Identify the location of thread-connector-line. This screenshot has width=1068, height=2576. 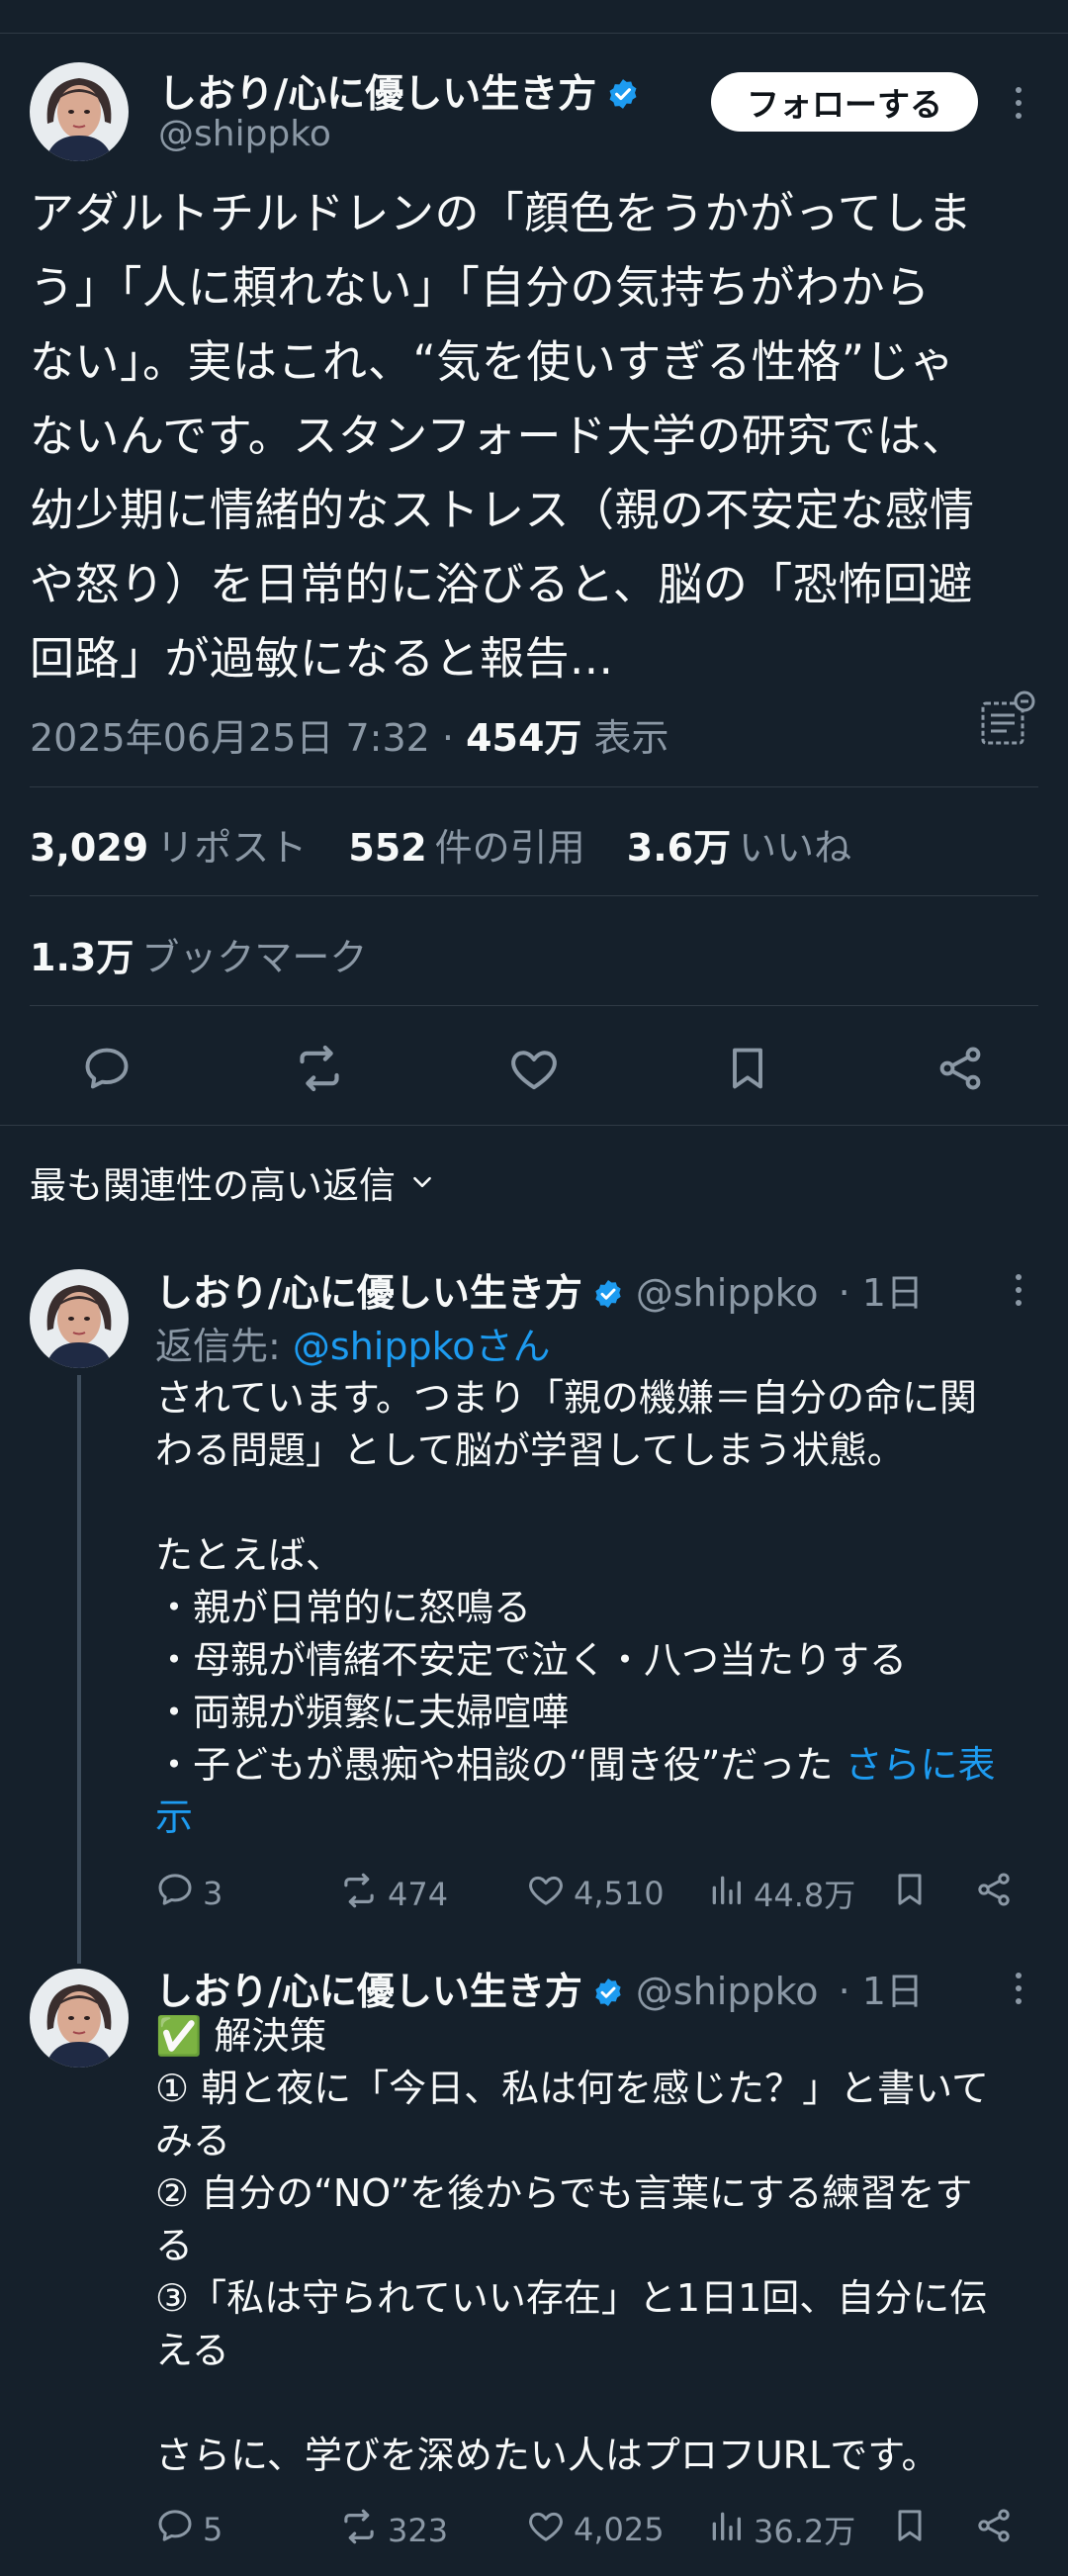
(79, 1669).